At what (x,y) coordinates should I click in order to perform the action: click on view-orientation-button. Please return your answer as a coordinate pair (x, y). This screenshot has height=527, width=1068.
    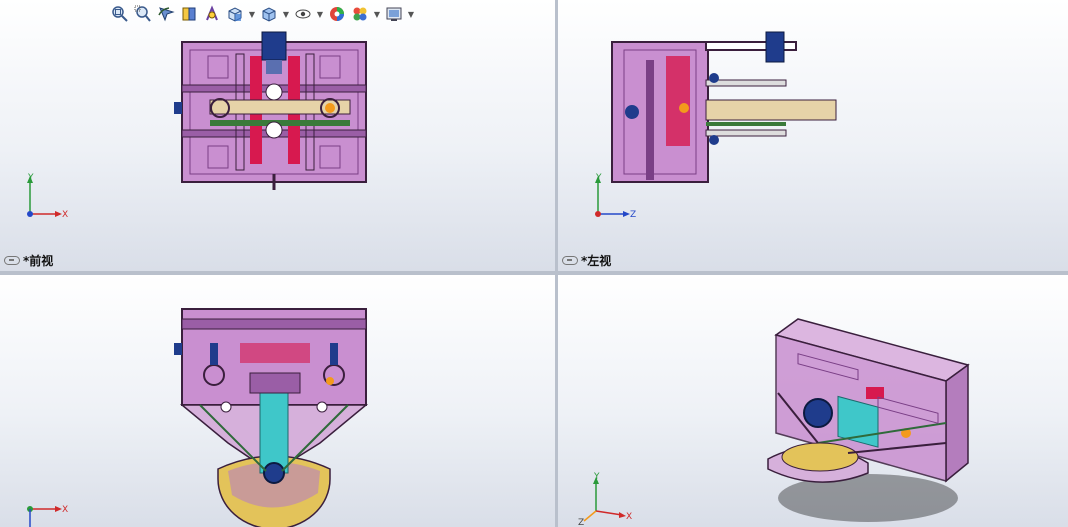
    Looking at the image, I should click on (235, 14).